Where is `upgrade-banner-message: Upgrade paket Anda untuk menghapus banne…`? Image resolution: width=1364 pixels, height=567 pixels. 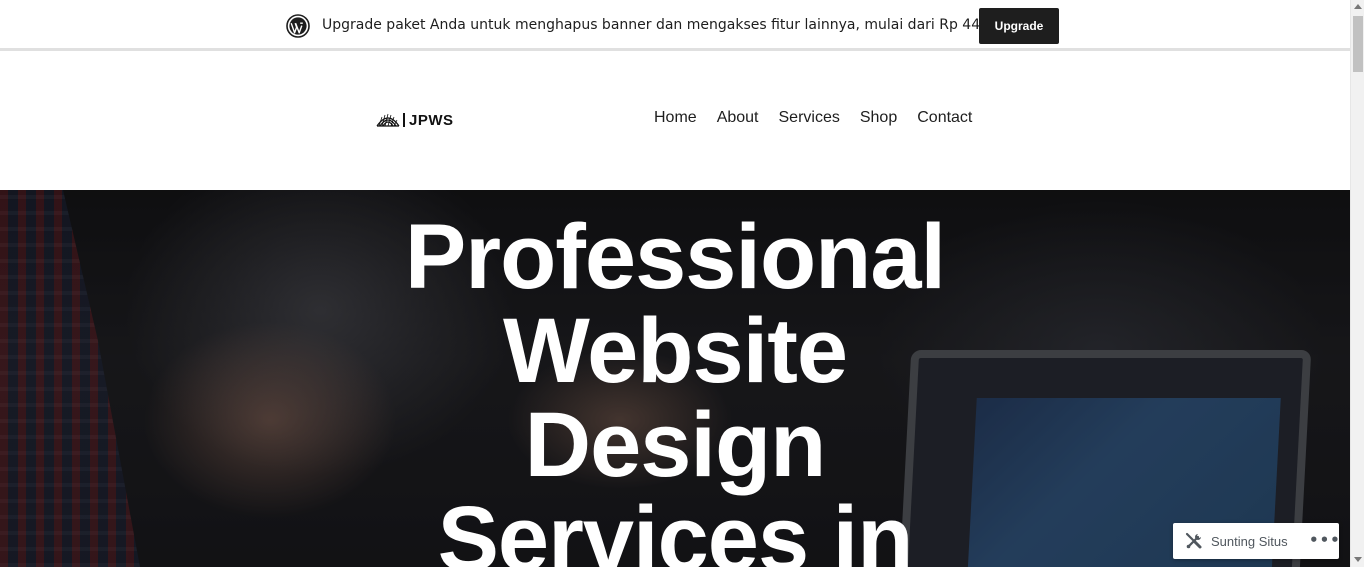
upgrade-banner-message: Upgrade paket Anda untuk menghapus banne… is located at coordinates (689, 25).